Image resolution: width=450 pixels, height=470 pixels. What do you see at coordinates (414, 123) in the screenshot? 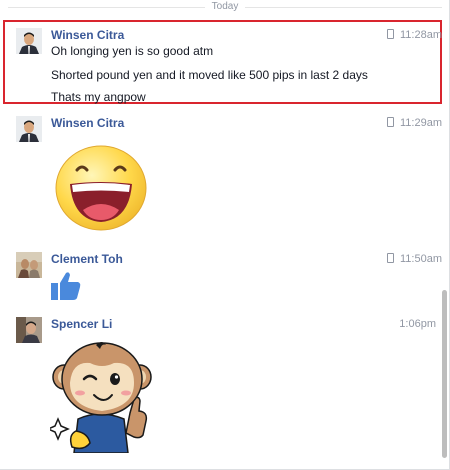
I see `message-time: 11:29am` at bounding box center [414, 123].